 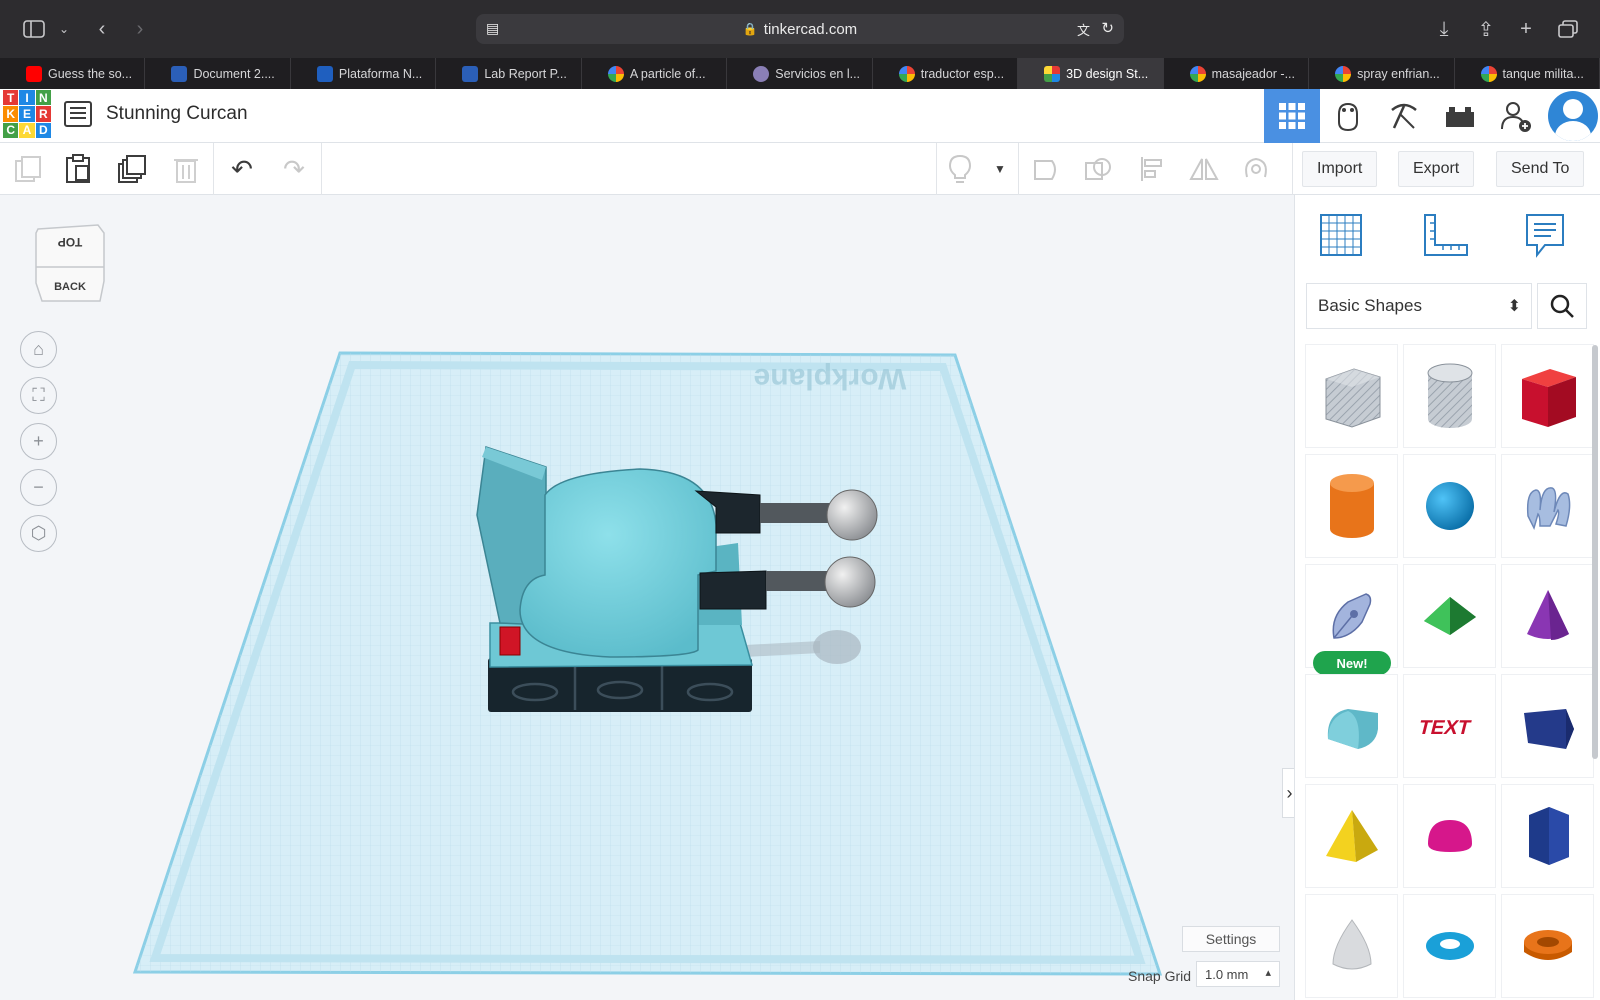 I want to click on shape-box, so click(x=1547, y=396).